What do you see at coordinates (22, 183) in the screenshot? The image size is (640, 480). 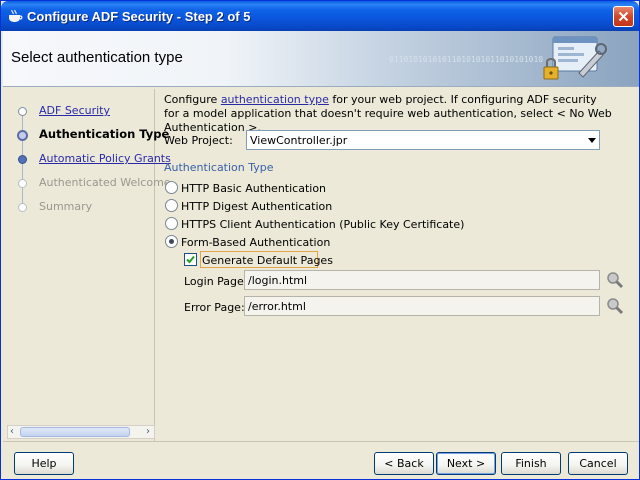 I see `step-marker-authenticated-welcome` at bounding box center [22, 183].